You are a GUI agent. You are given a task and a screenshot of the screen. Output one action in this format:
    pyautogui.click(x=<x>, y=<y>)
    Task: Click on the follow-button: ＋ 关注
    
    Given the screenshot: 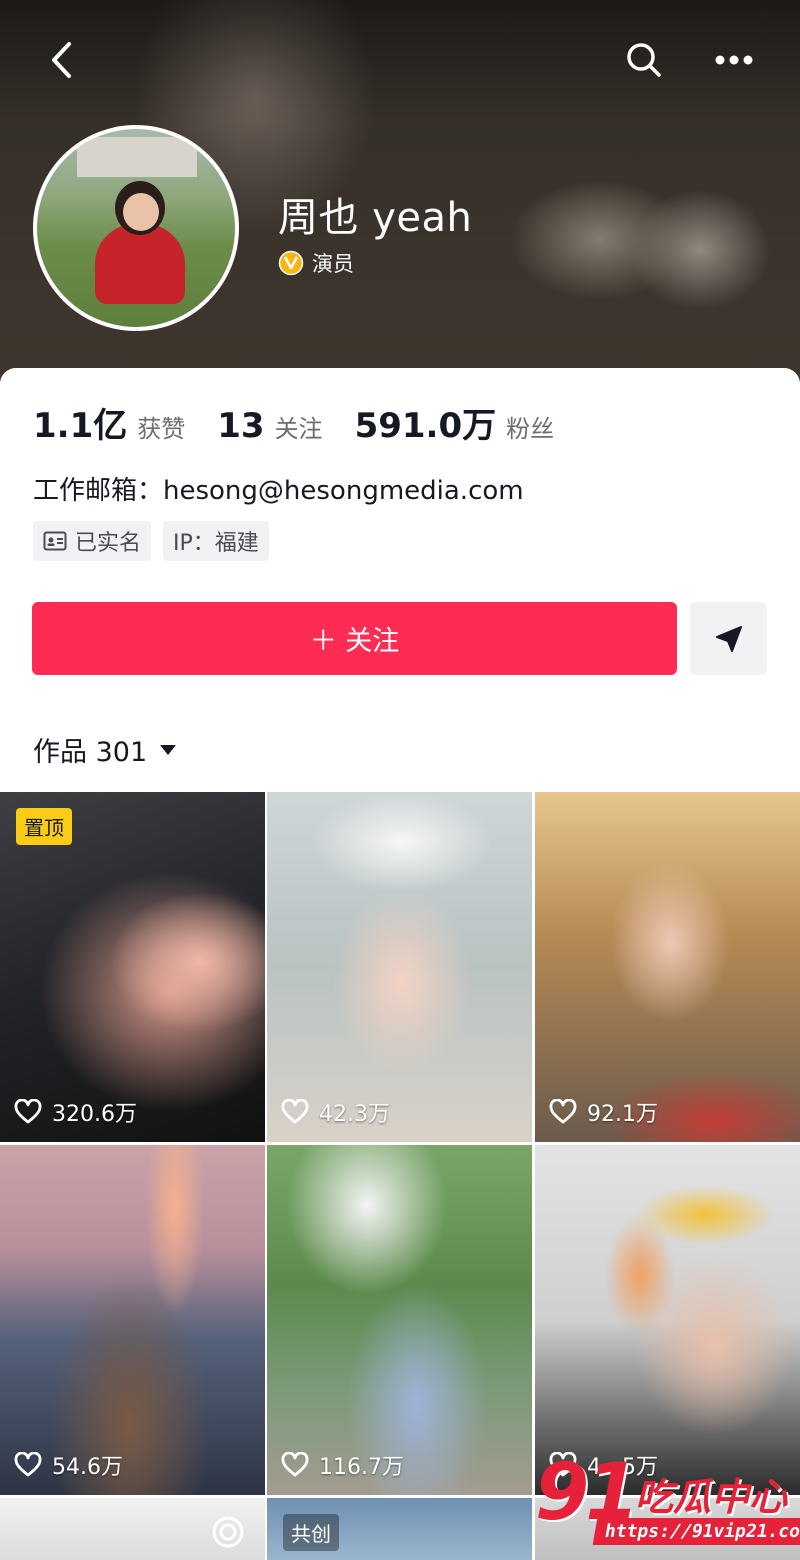 What is the action you would take?
    pyautogui.click(x=354, y=638)
    